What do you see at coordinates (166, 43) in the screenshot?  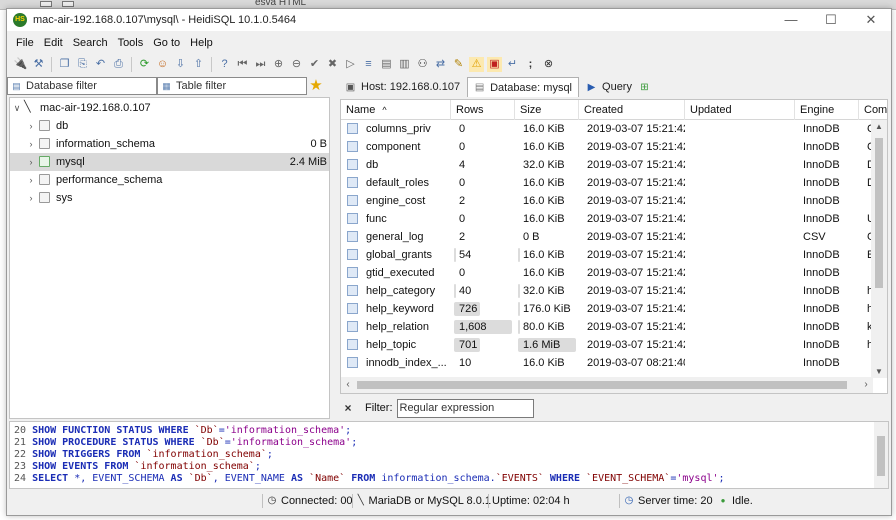 I see `menu-goto: Go to` at bounding box center [166, 43].